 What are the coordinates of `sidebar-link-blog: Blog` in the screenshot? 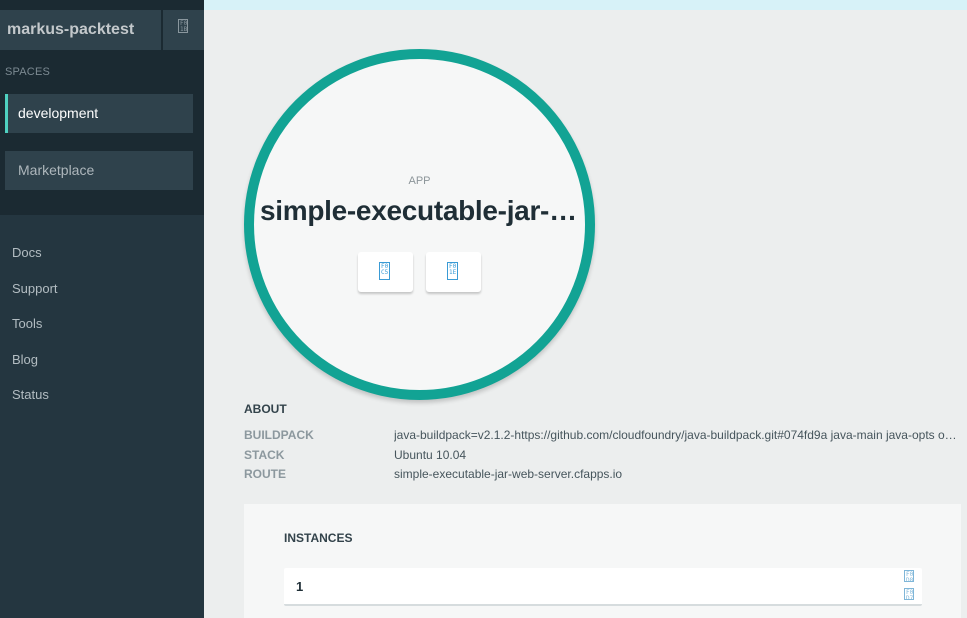 It's located at (25, 359).